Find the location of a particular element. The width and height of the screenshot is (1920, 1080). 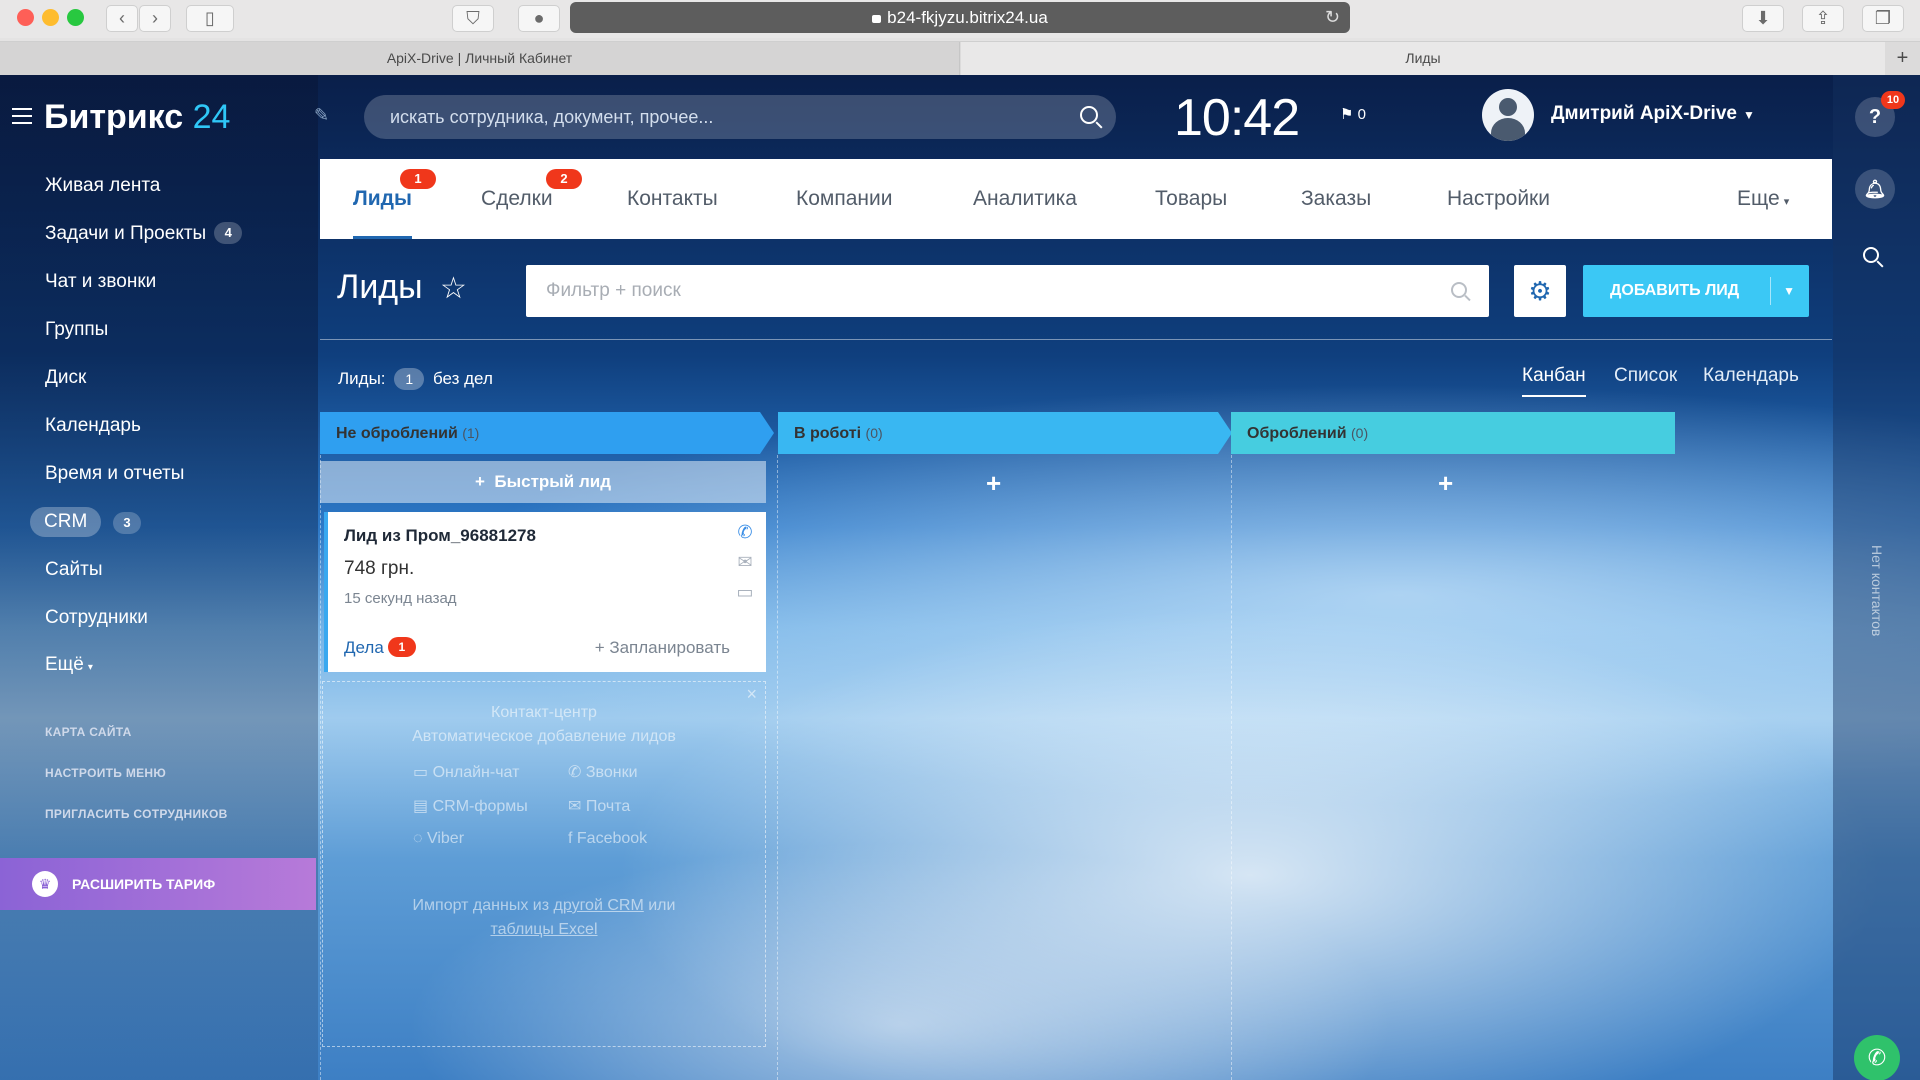

menu-item-time: Время и отчеты is located at coordinates (114, 474).